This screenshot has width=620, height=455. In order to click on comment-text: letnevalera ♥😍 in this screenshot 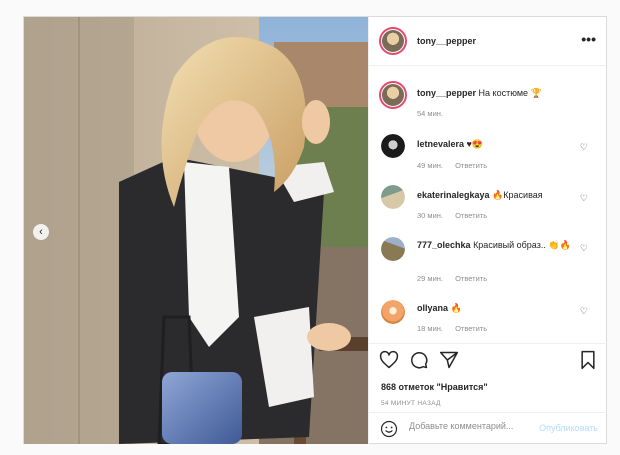, I will do `click(499, 144)`.